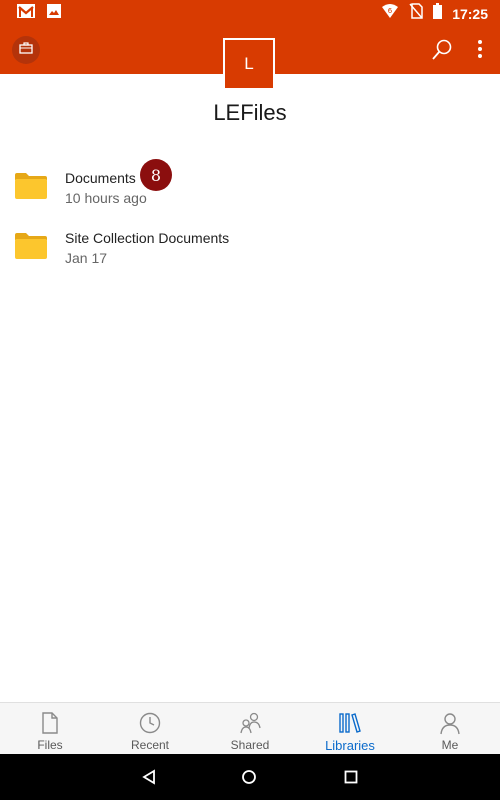  What do you see at coordinates (147, 238) in the screenshot?
I see `library-name: Site Collection Documents` at bounding box center [147, 238].